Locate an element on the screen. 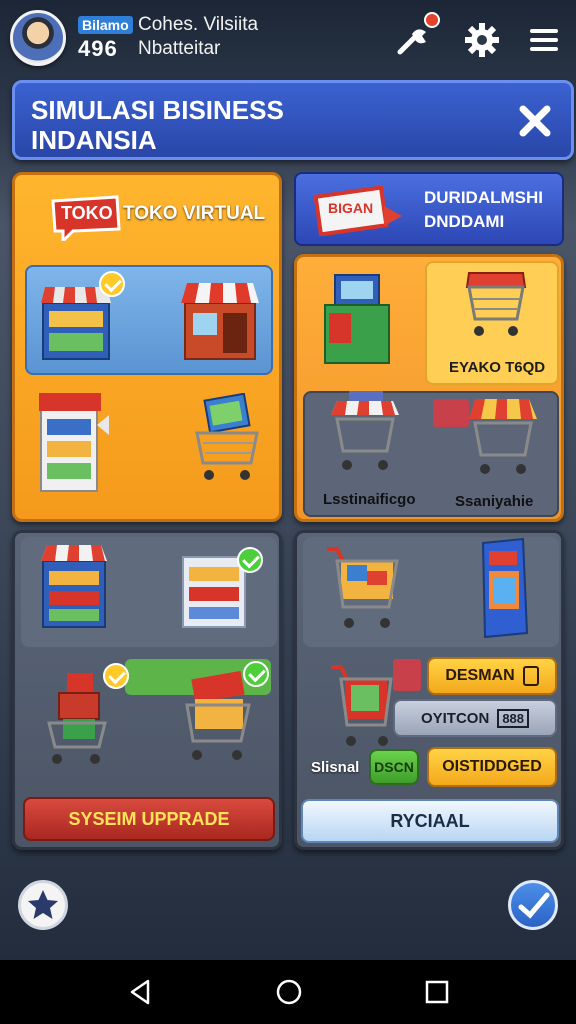 Image resolution: width=576 pixels, height=1024 pixels. home-icon is located at coordinates (289, 992).